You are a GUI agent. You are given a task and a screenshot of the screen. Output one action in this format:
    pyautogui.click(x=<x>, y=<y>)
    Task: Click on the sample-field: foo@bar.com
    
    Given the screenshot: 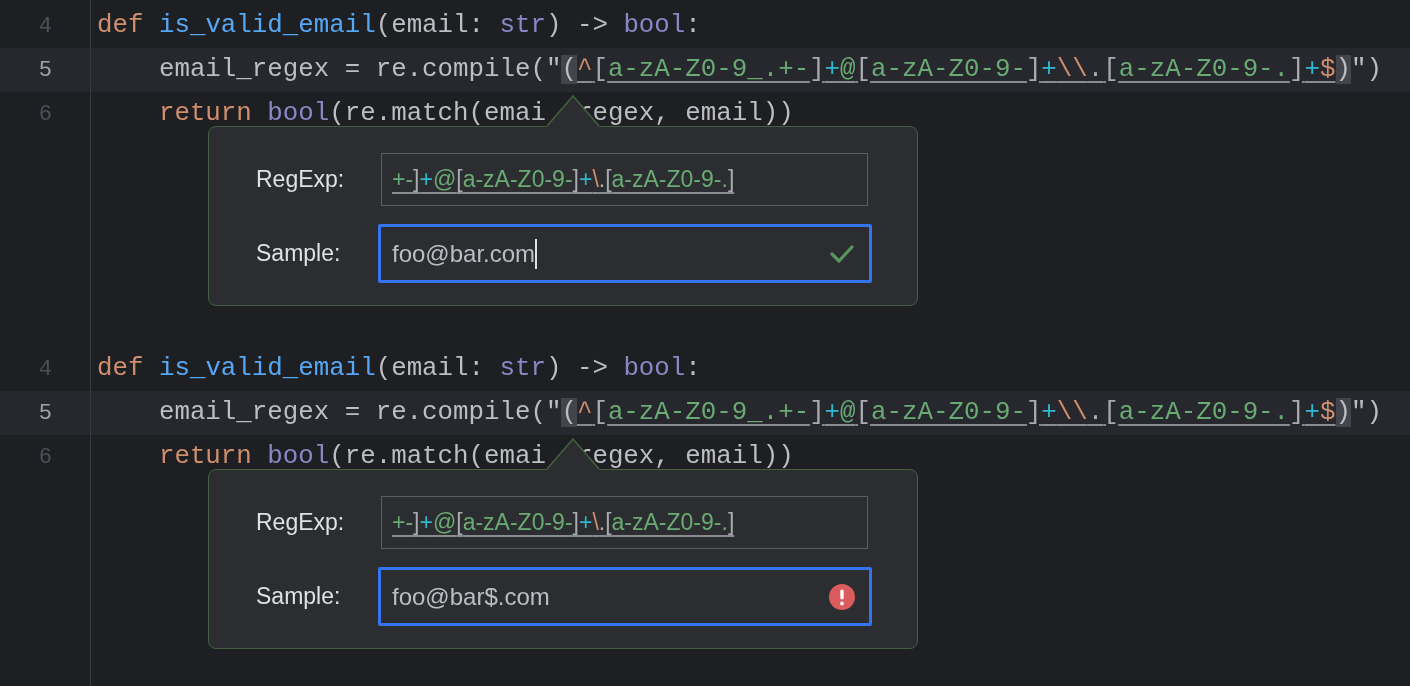 What is the action you would take?
    pyautogui.click(x=625, y=253)
    